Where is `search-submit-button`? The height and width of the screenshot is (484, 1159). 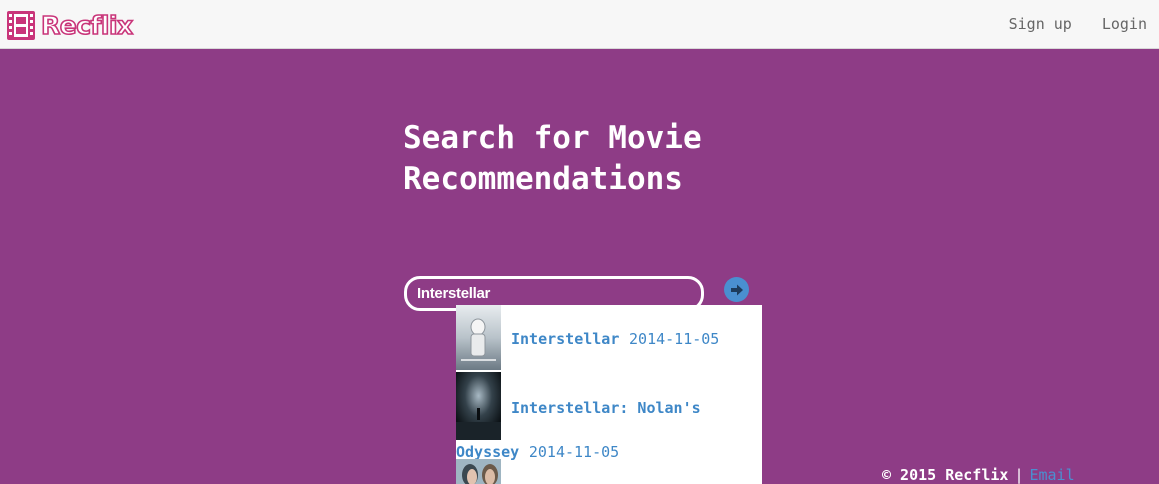 search-submit-button is located at coordinates (736, 289).